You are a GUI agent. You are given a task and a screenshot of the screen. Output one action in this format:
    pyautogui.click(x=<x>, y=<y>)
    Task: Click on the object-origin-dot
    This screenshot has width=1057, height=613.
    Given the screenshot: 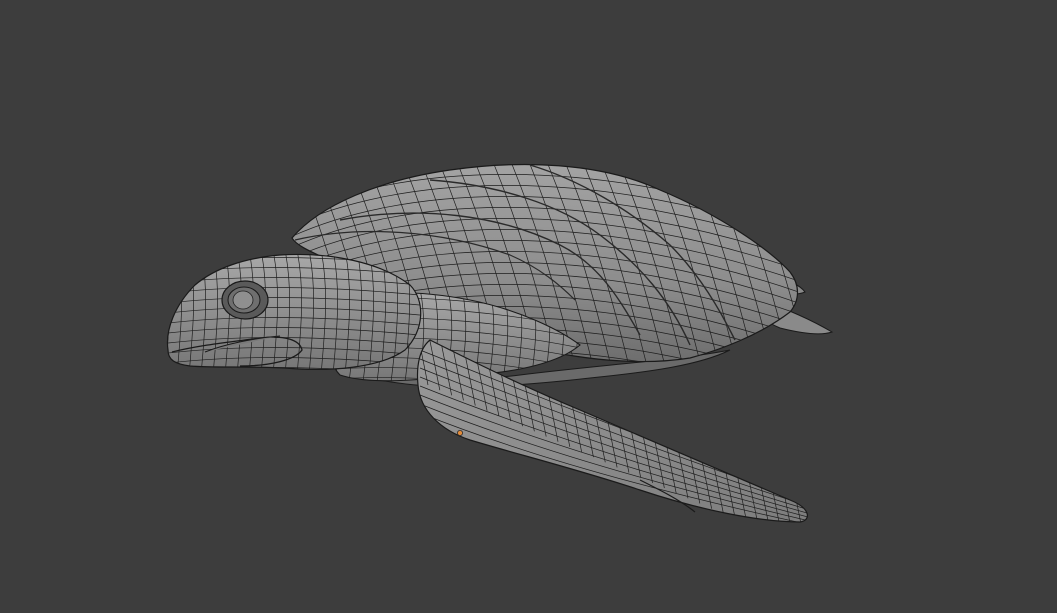 What is the action you would take?
    pyautogui.click(x=459, y=432)
    